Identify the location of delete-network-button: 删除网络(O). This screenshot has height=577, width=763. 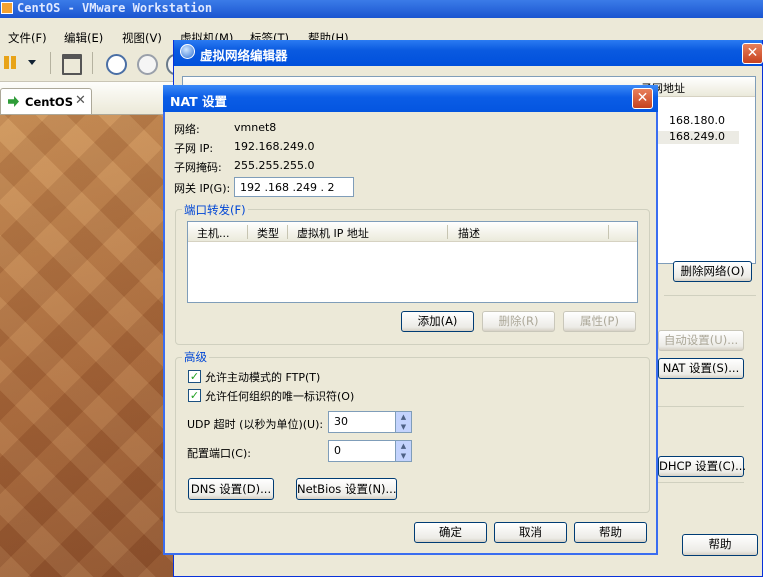
(712, 271).